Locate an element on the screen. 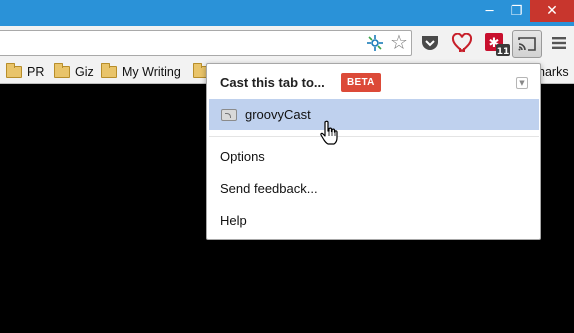  pin-icon is located at coordinates (375, 43).